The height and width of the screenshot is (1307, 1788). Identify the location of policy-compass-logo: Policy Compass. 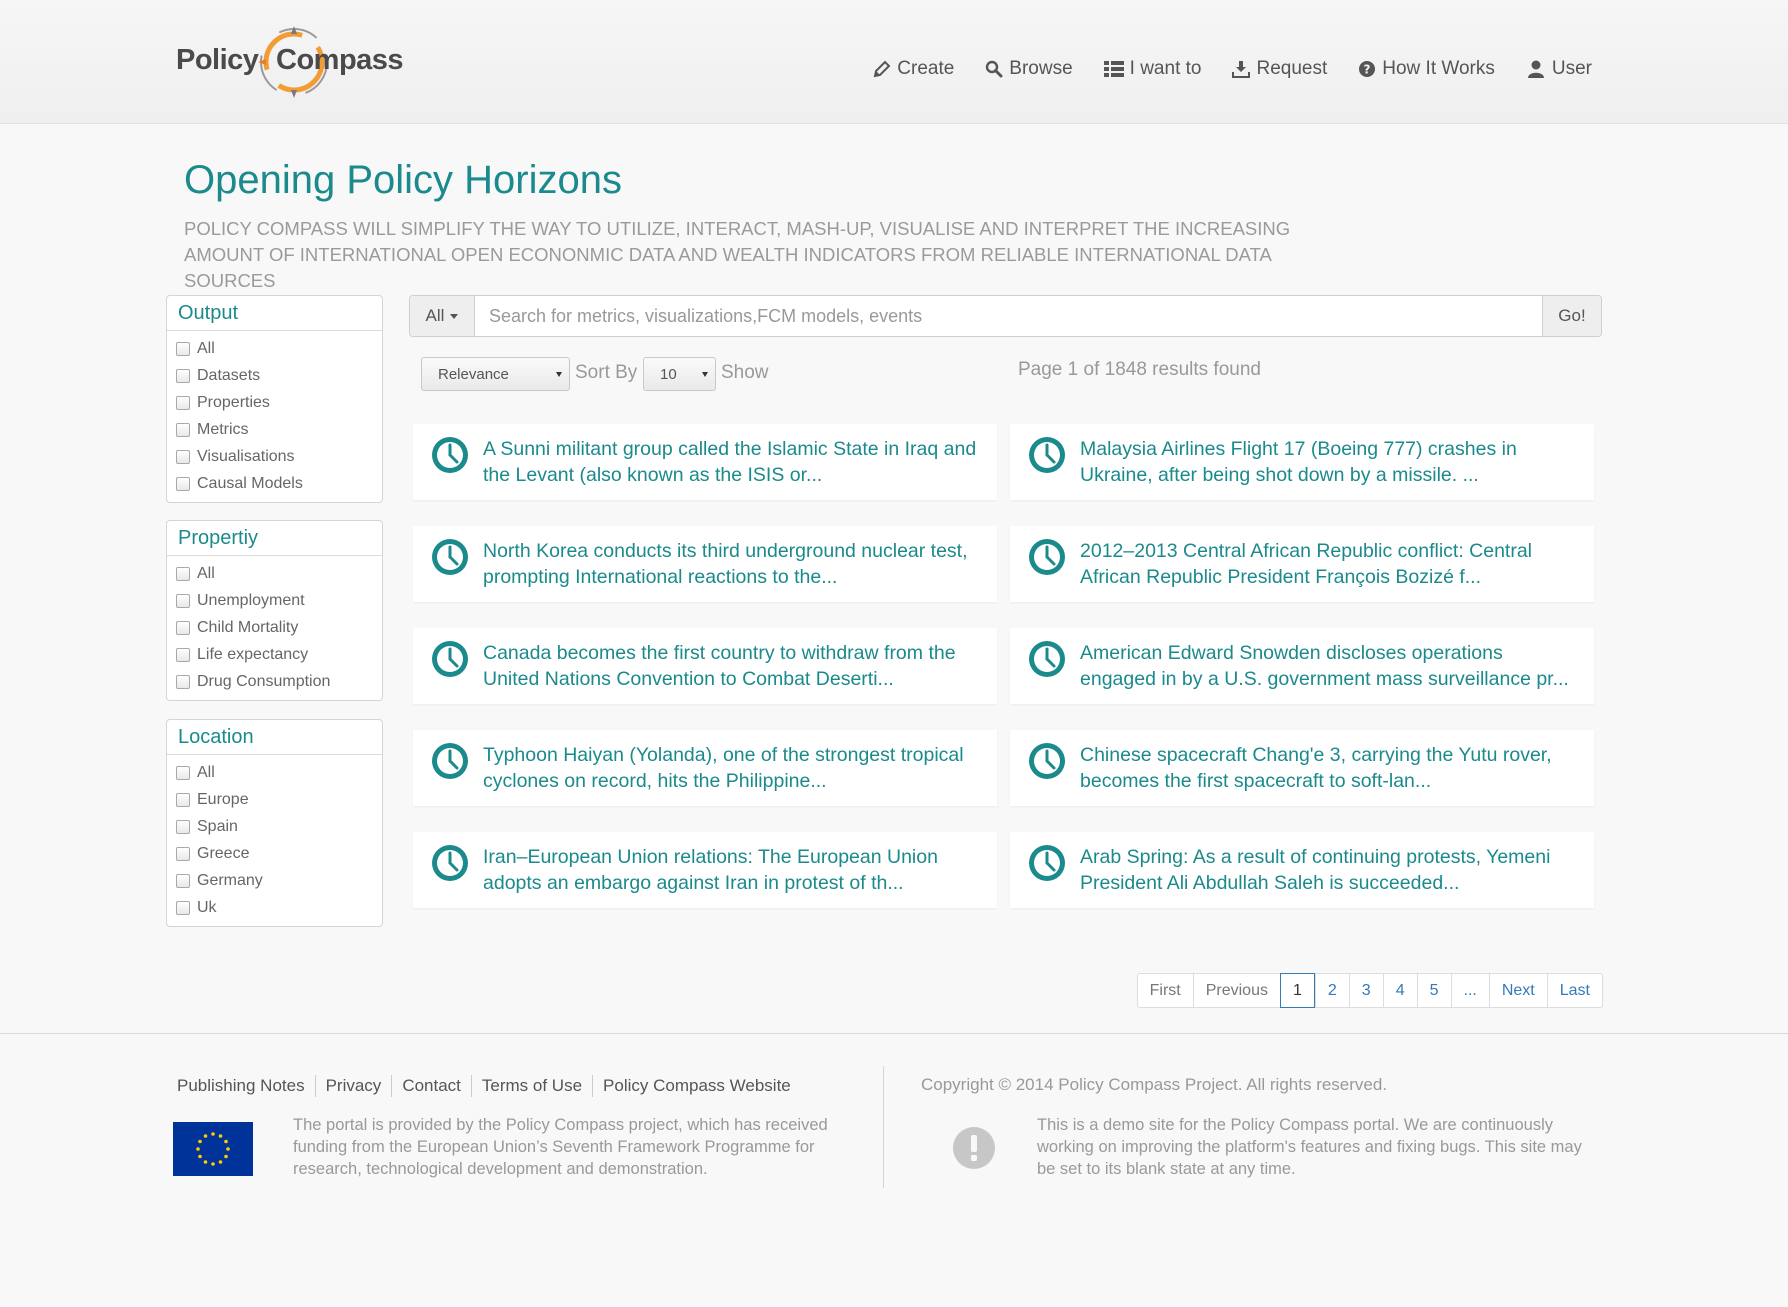
(296, 62).